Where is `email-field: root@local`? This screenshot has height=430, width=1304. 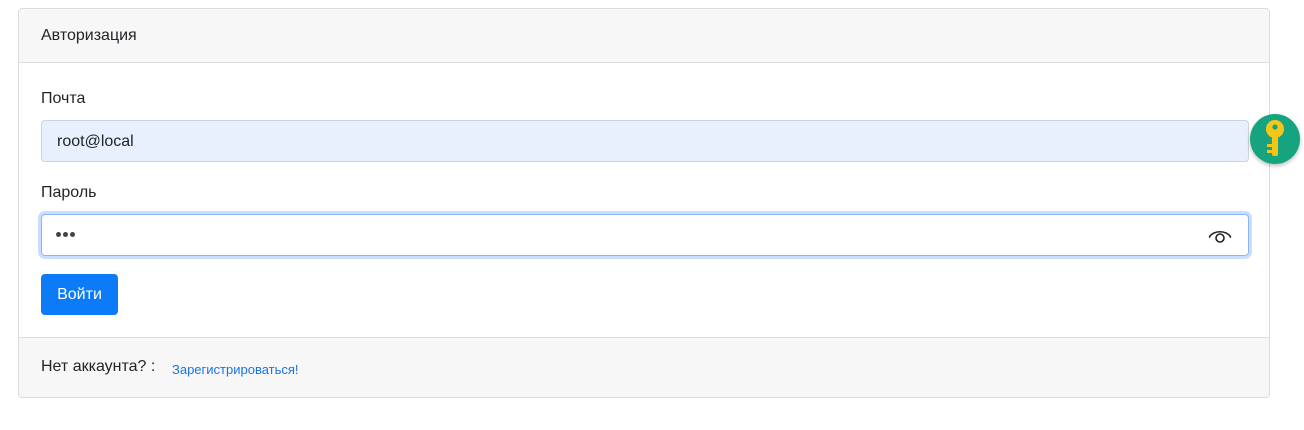 email-field: root@local is located at coordinates (645, 141).